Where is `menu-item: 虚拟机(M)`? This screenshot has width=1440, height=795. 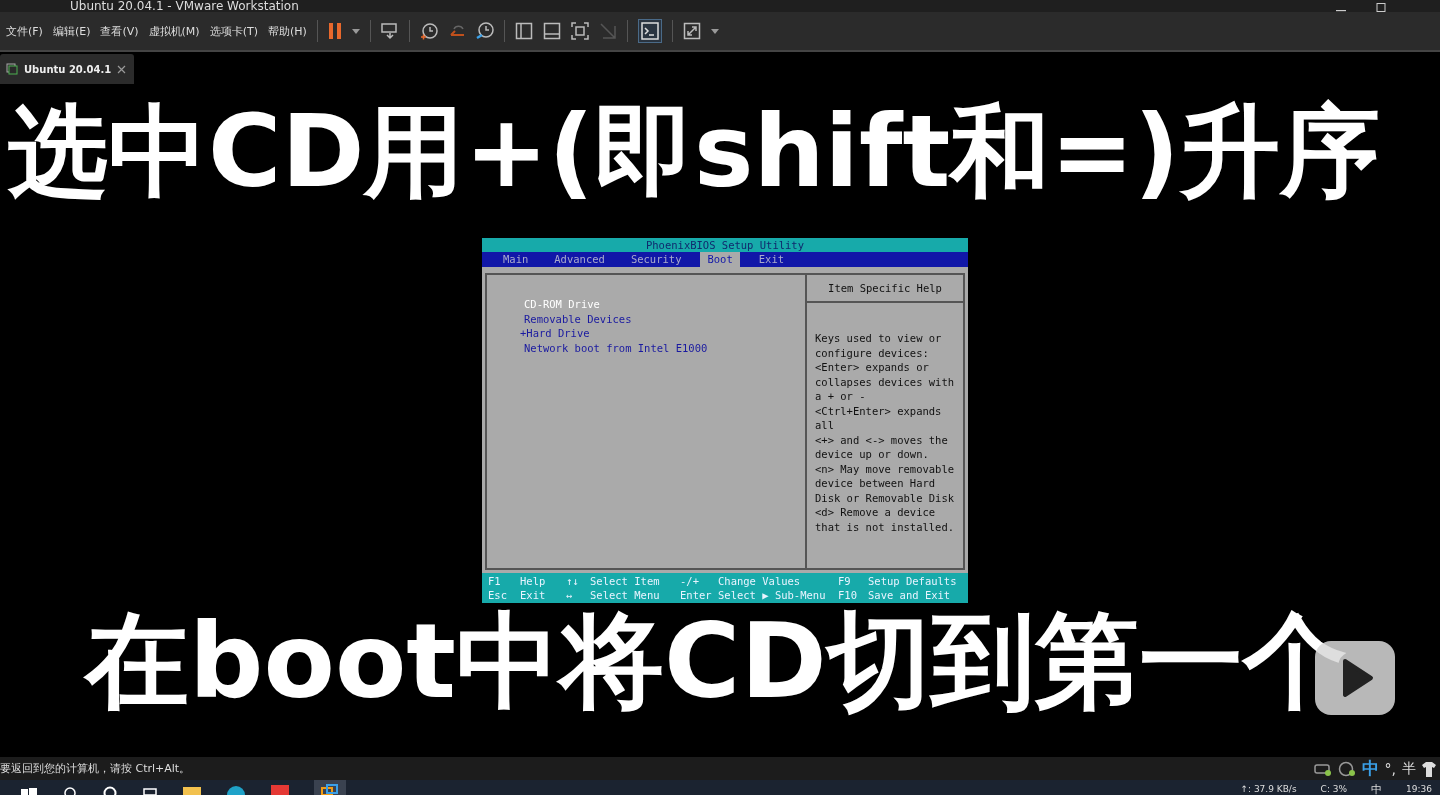 menu-item: 虚拟机(M) is located at coordinates (174, 31).